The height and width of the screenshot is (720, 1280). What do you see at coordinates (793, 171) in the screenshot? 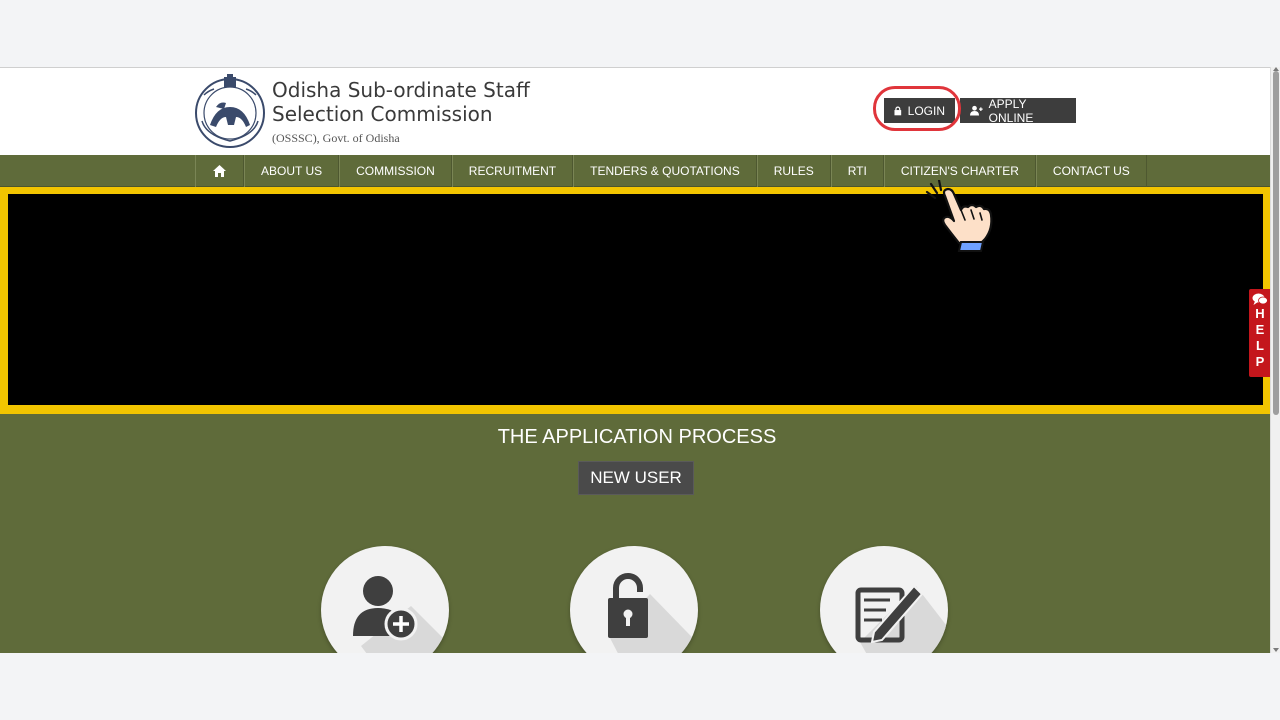
I see `nav-rules: RULES` at bounding box center [793, 171].